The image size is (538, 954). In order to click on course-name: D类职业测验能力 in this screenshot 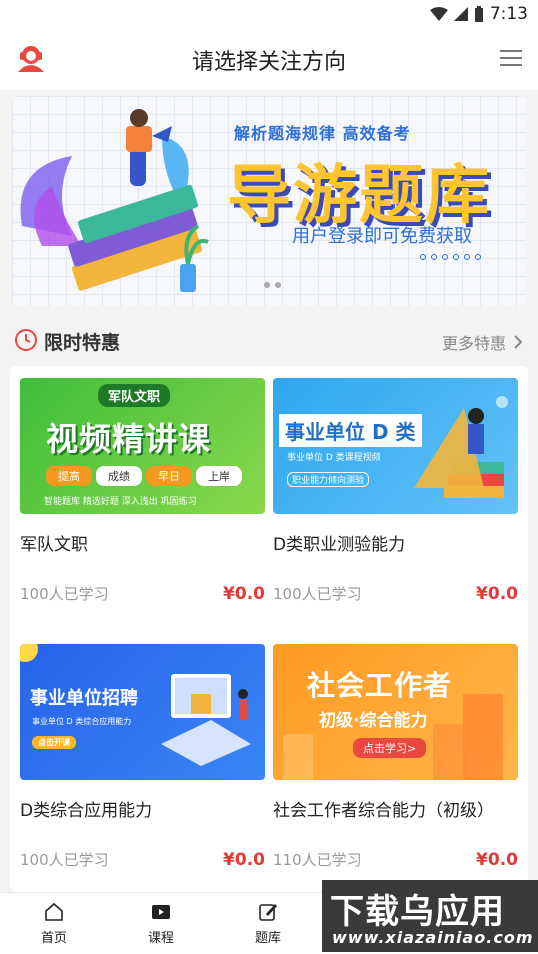, I will do `click(339, 545)`.